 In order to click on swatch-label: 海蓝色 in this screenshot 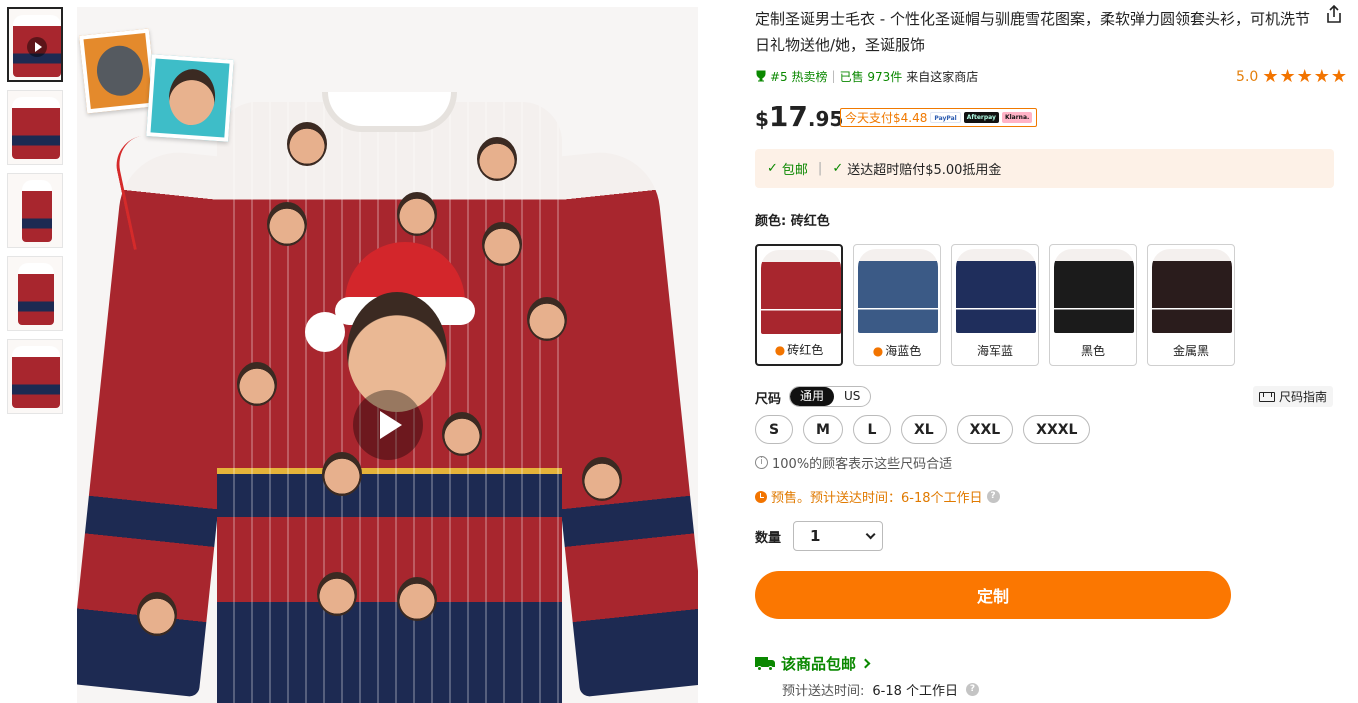, I will do `click(903, 351)`.